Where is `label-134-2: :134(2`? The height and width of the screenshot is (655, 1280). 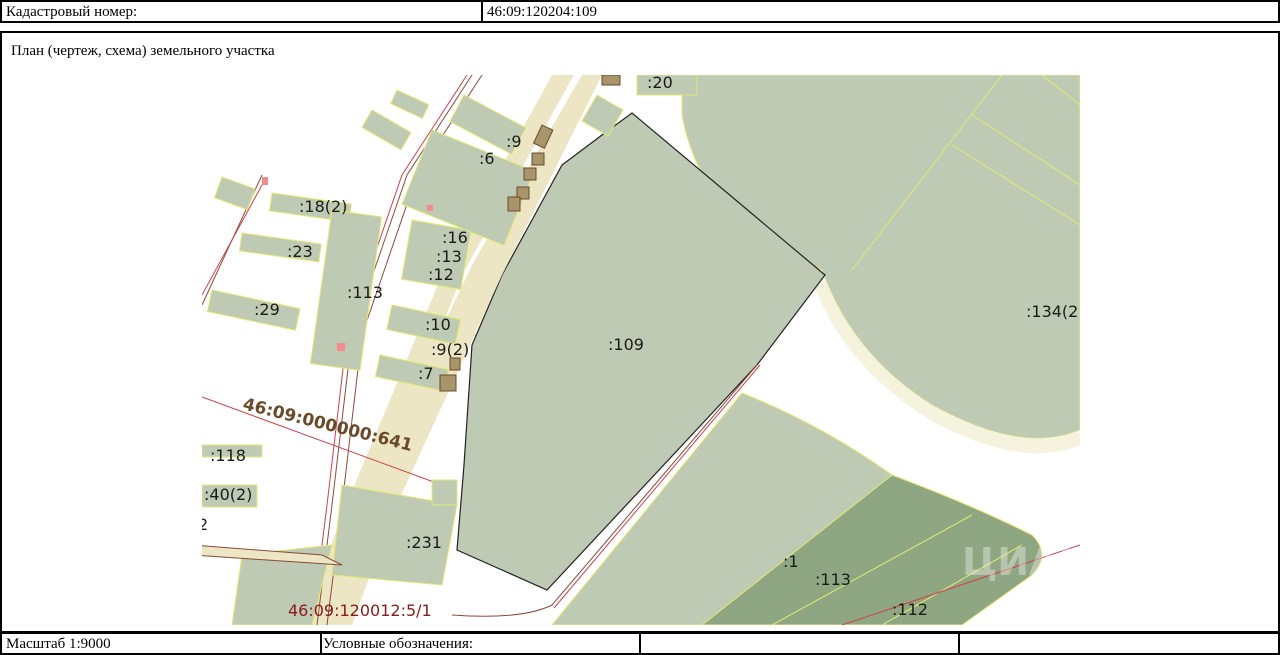
label-134-2: :134(2 is located at coordinates (1052, 311).